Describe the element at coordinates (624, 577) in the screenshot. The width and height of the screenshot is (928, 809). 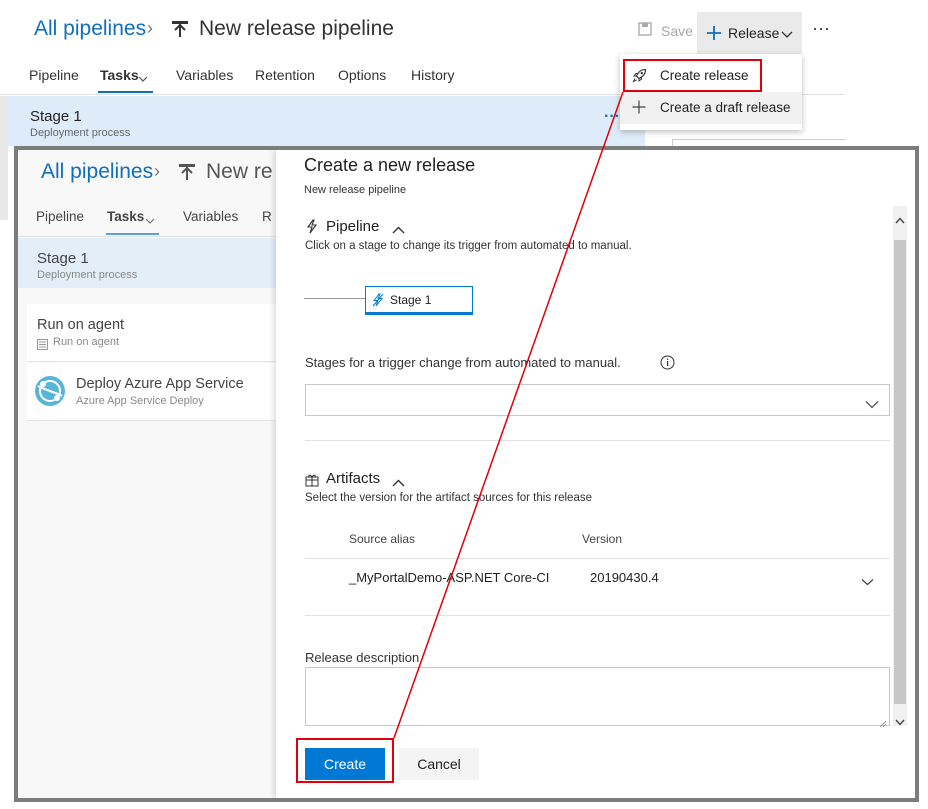
I see `version-cell: 20190430.4` at that location.